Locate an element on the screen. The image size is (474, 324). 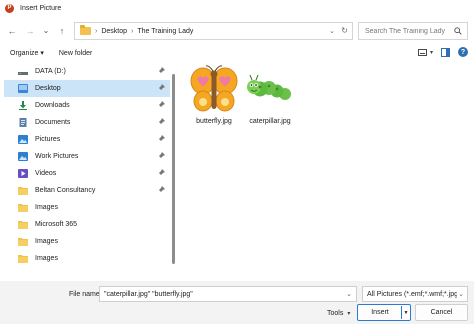
sidebar-item-label: Documents is located at coordinates (53, 122).